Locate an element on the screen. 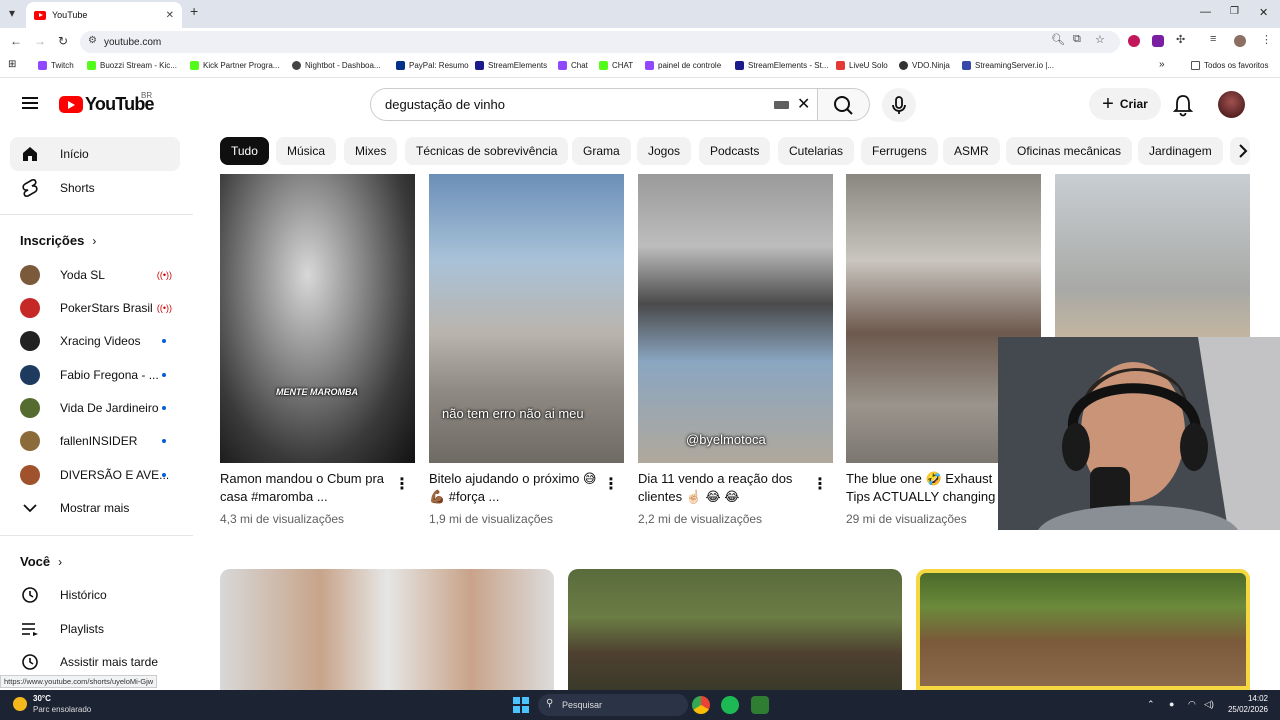 This screenshot has height=720, width=1280. bookmark-star-icon: ☆ is located at coordinates (1100, 39).